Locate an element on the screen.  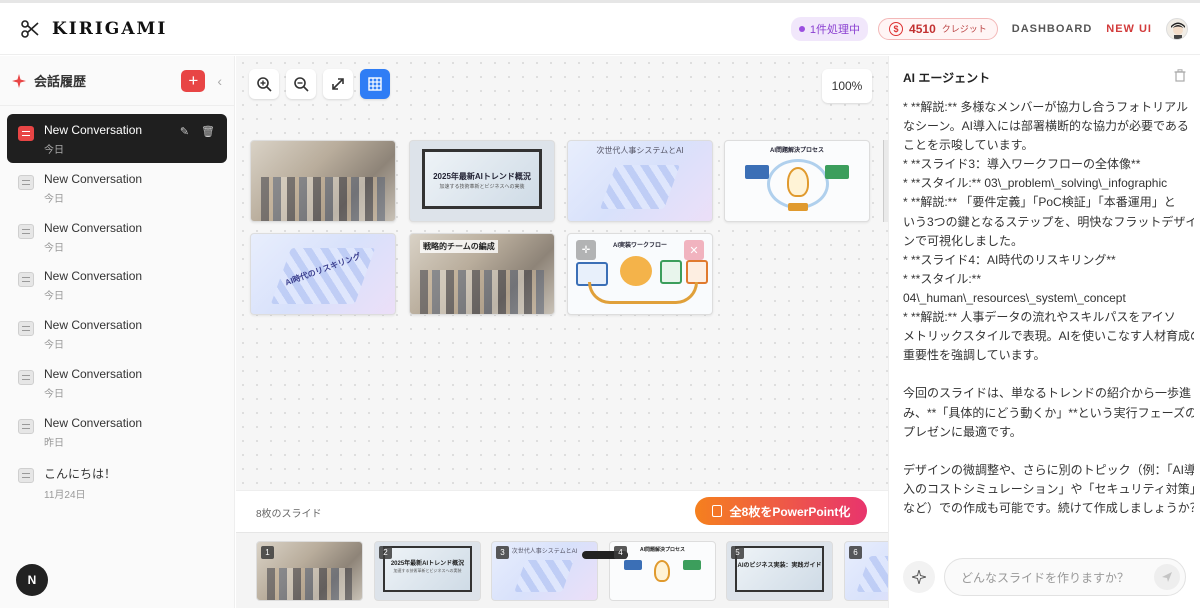
agent-panel-title: AI エージェント is located at coordinates (947, 77).